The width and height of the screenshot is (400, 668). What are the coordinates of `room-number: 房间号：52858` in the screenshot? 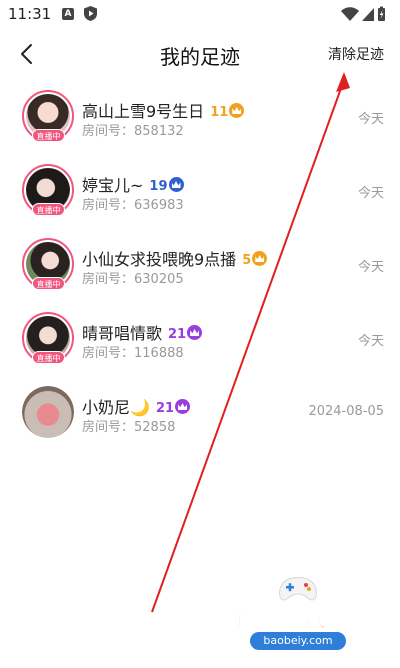 It's located at (129, 427).